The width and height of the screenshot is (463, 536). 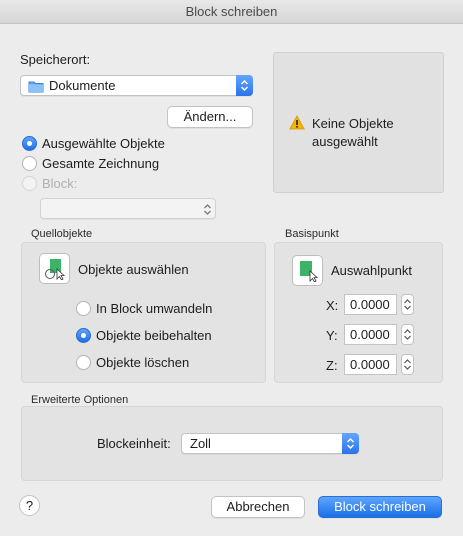 I want to click on radio-label: Block:, so click(x=60, y=183).